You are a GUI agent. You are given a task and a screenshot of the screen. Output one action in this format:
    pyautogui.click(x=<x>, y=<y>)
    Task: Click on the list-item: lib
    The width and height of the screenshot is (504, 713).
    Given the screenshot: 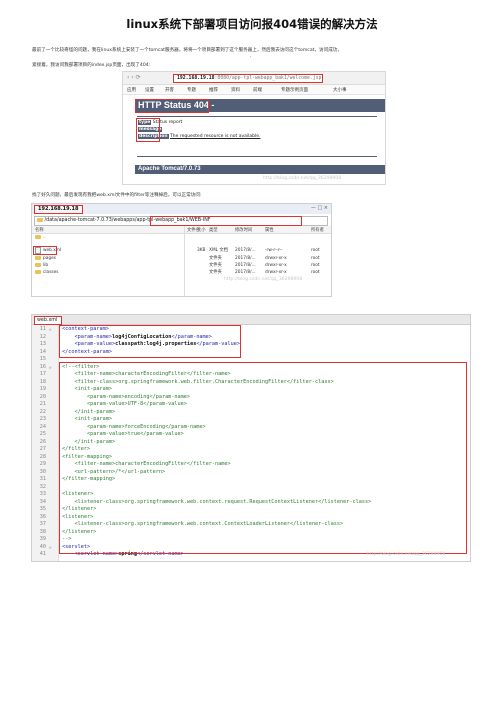 What is the action you would take?
    pyautogui.click(x=108, y=265)
    